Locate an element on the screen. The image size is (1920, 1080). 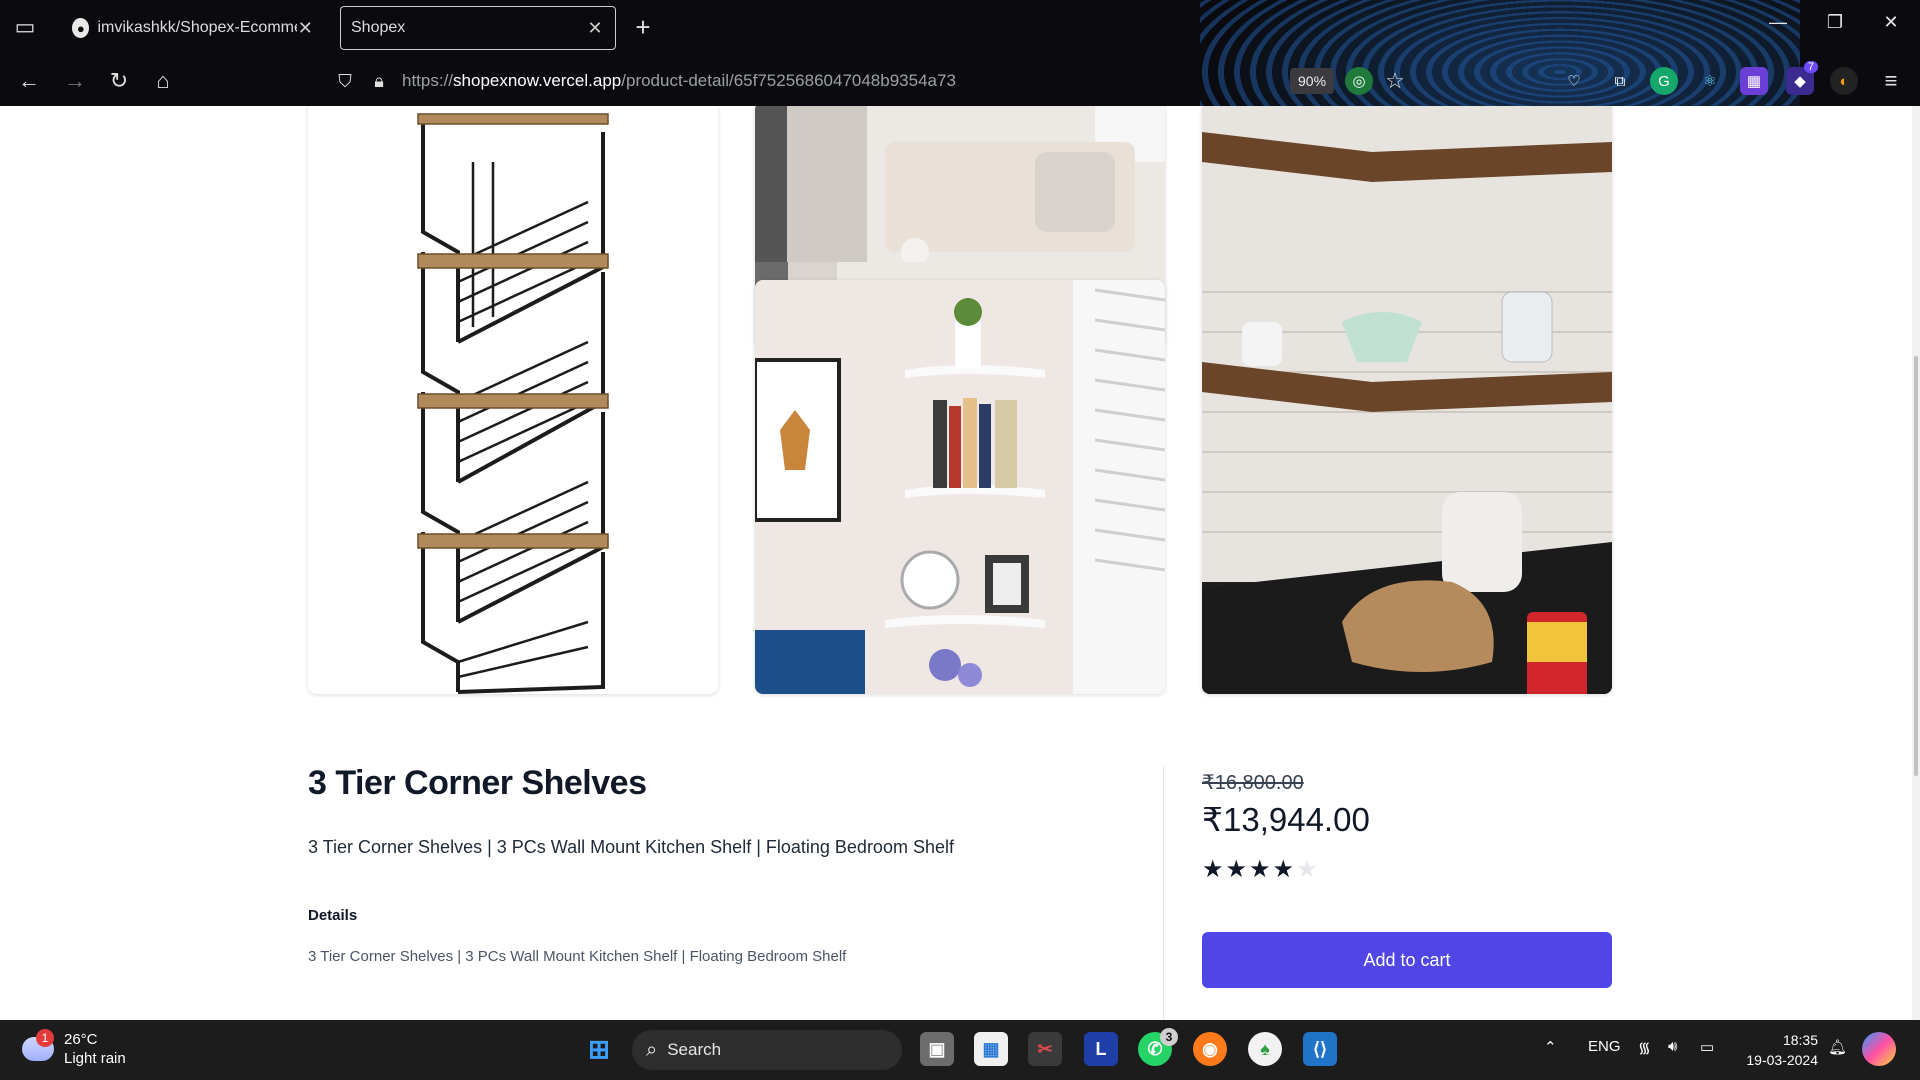
clock: 18:35 19-03-2024 is located at coordinates (1777, 1050).